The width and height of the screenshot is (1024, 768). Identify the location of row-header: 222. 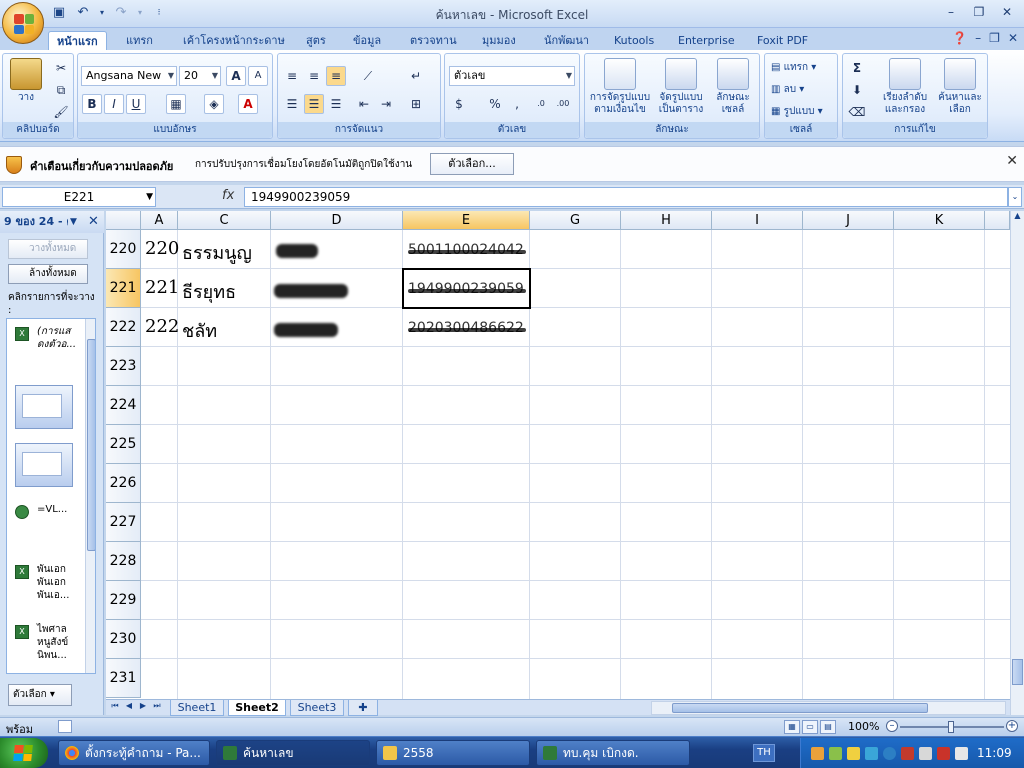
(123, 327).